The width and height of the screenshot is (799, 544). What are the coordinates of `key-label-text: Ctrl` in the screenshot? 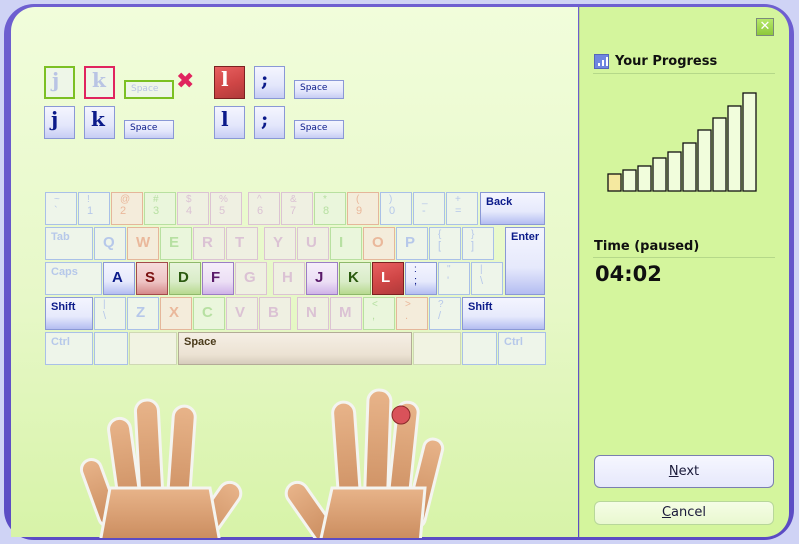 It's located at (513, 342).